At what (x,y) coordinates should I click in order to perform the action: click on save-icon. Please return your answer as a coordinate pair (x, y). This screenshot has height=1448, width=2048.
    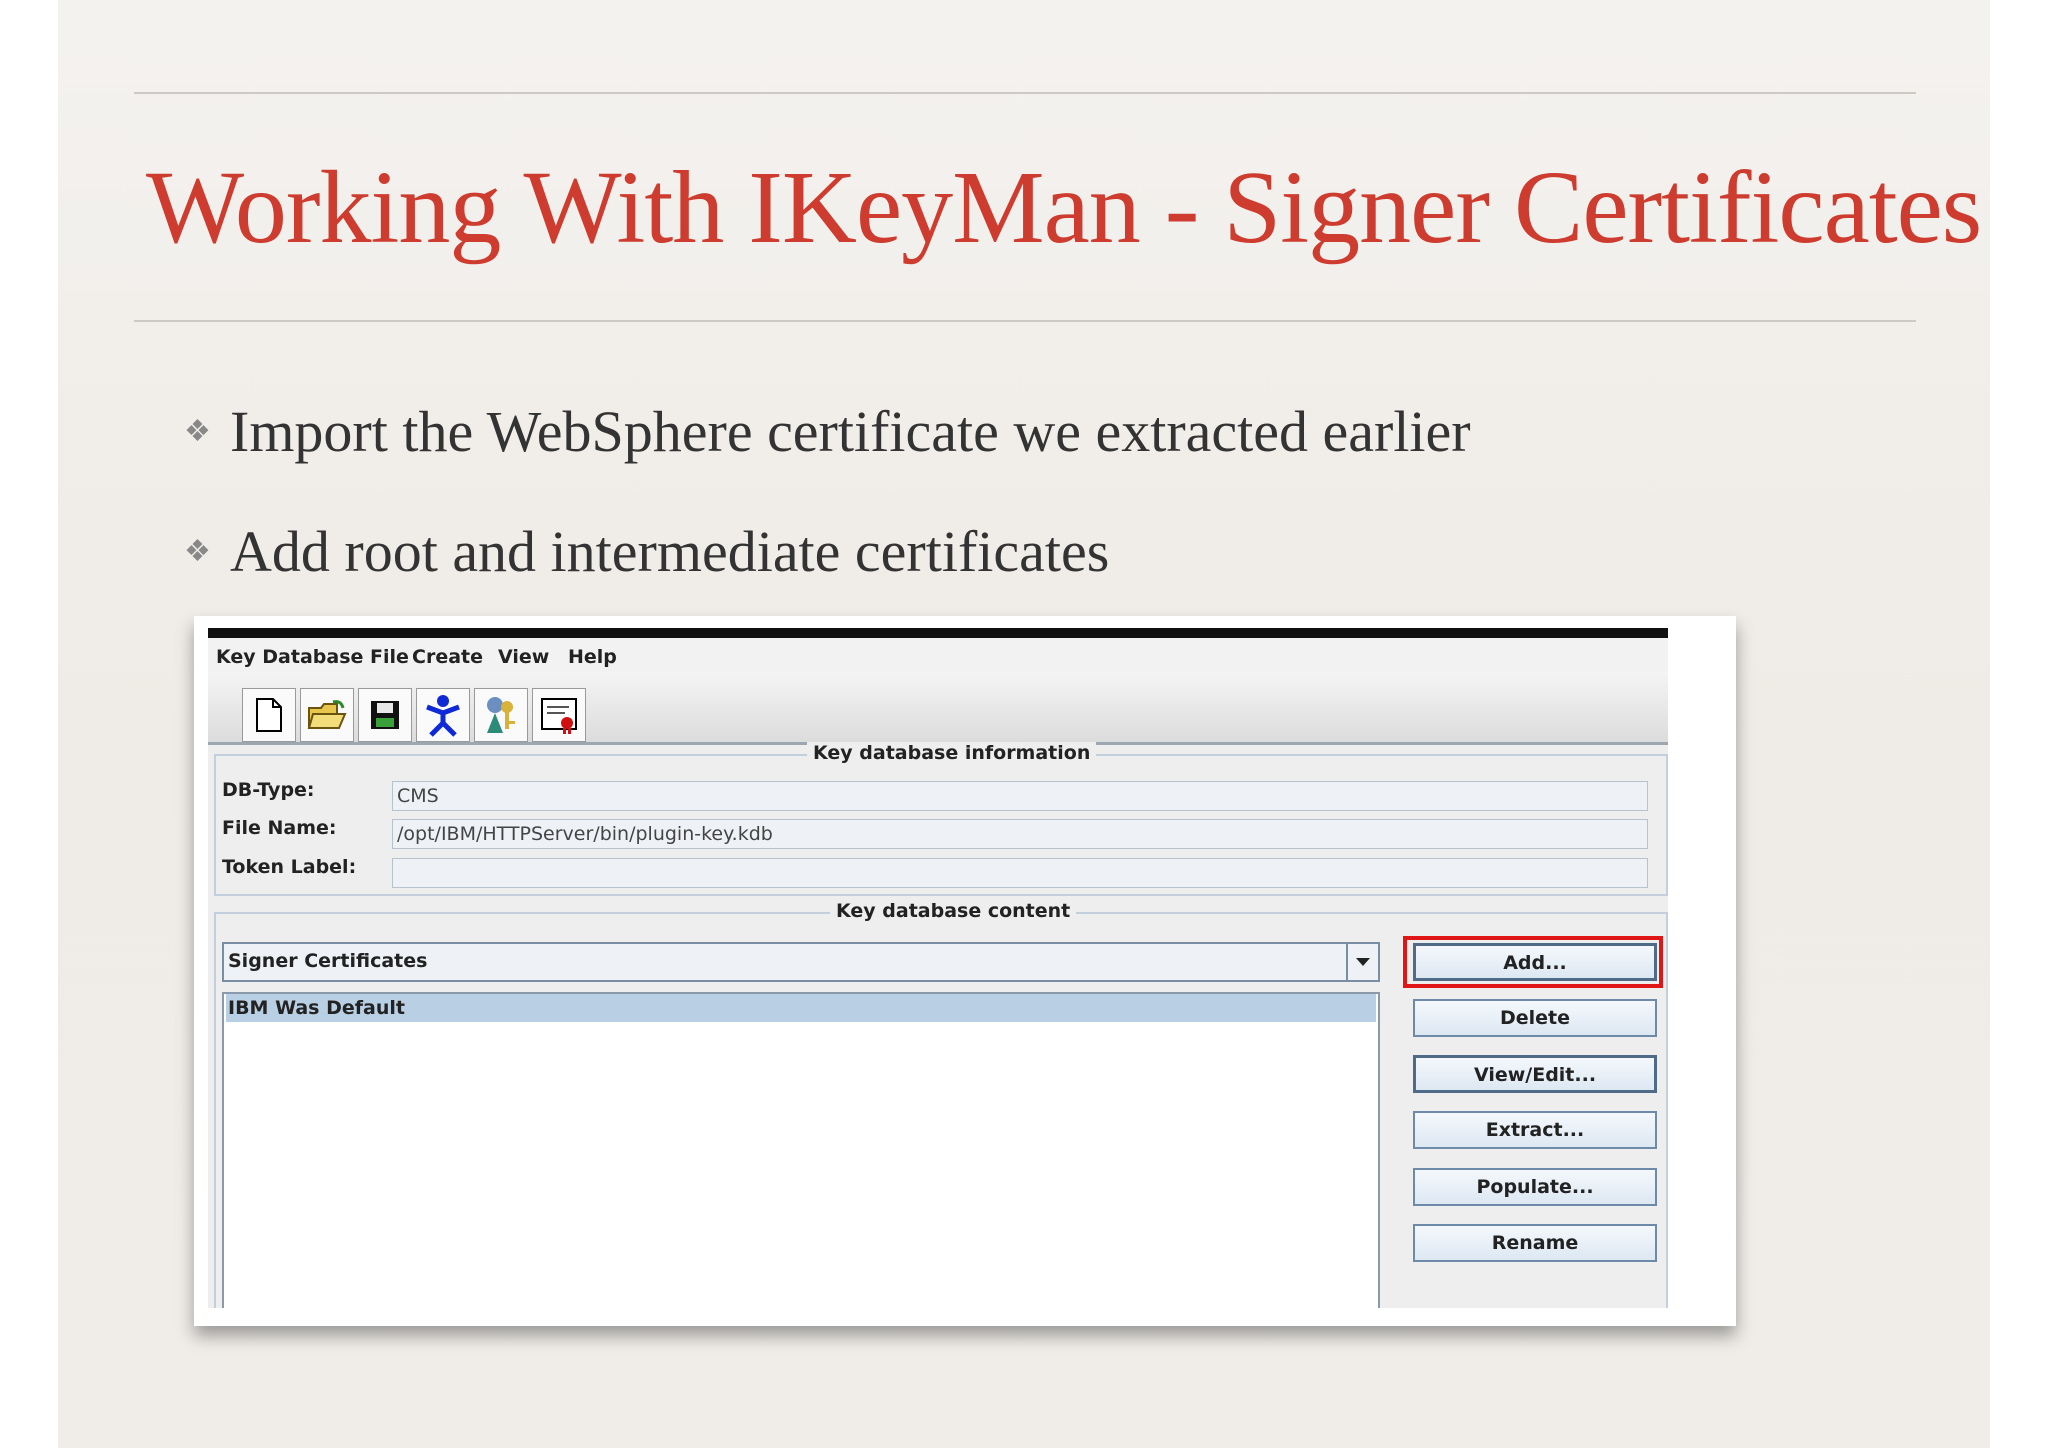
    Looking at the image, I should click on (385, 715).